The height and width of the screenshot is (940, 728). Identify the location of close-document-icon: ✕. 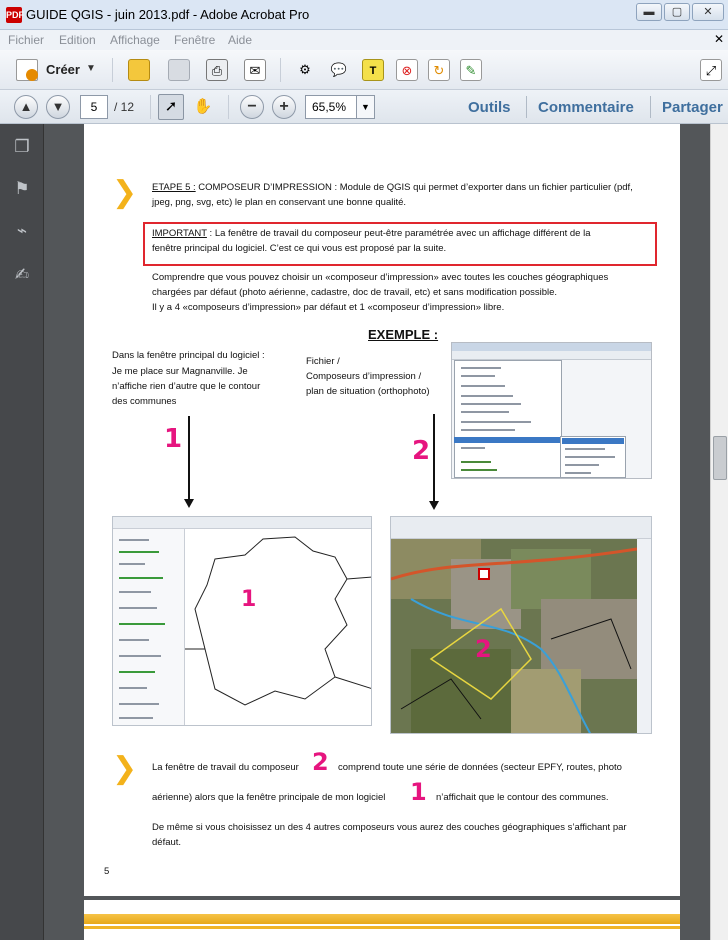
(719, 39).